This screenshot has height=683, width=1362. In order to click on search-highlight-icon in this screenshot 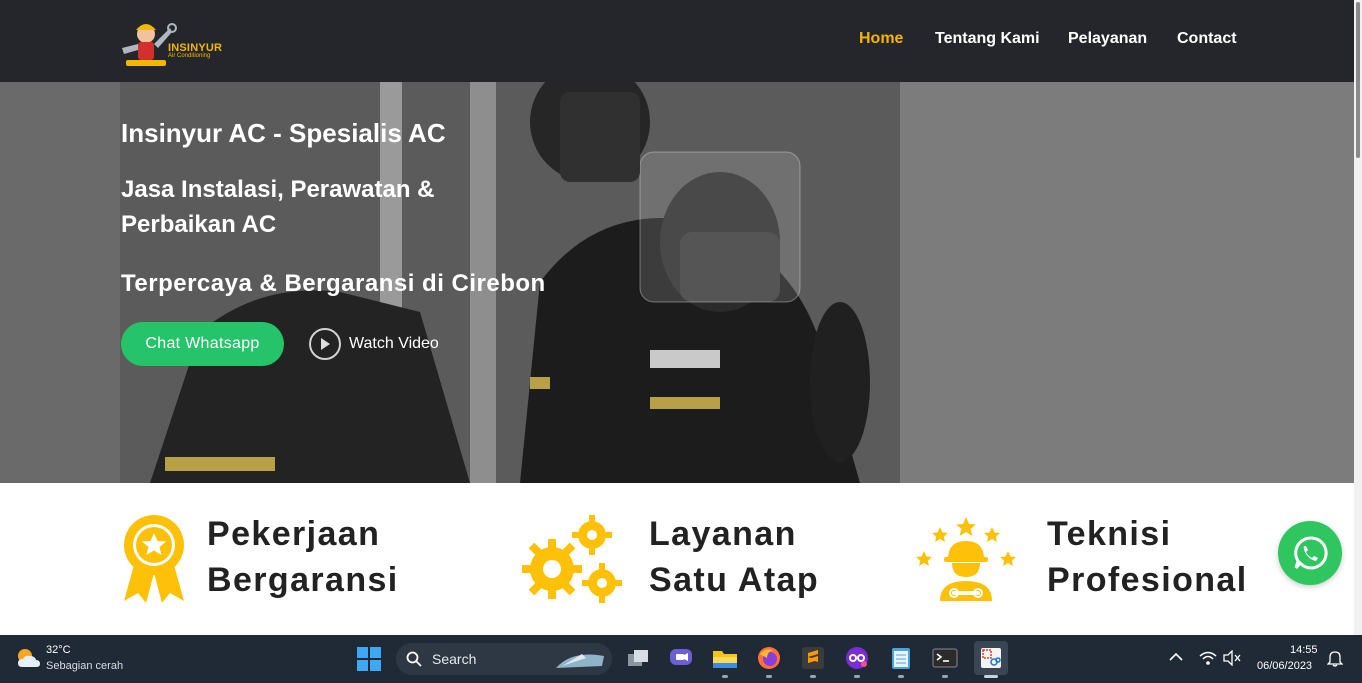, I will do `click(580, 661)`.